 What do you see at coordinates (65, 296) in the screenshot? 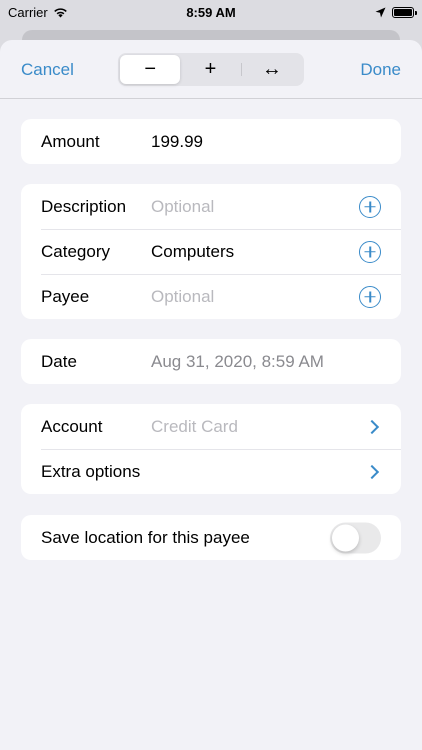
I see `payee-label: Payee` at bounding box center [65, 296].